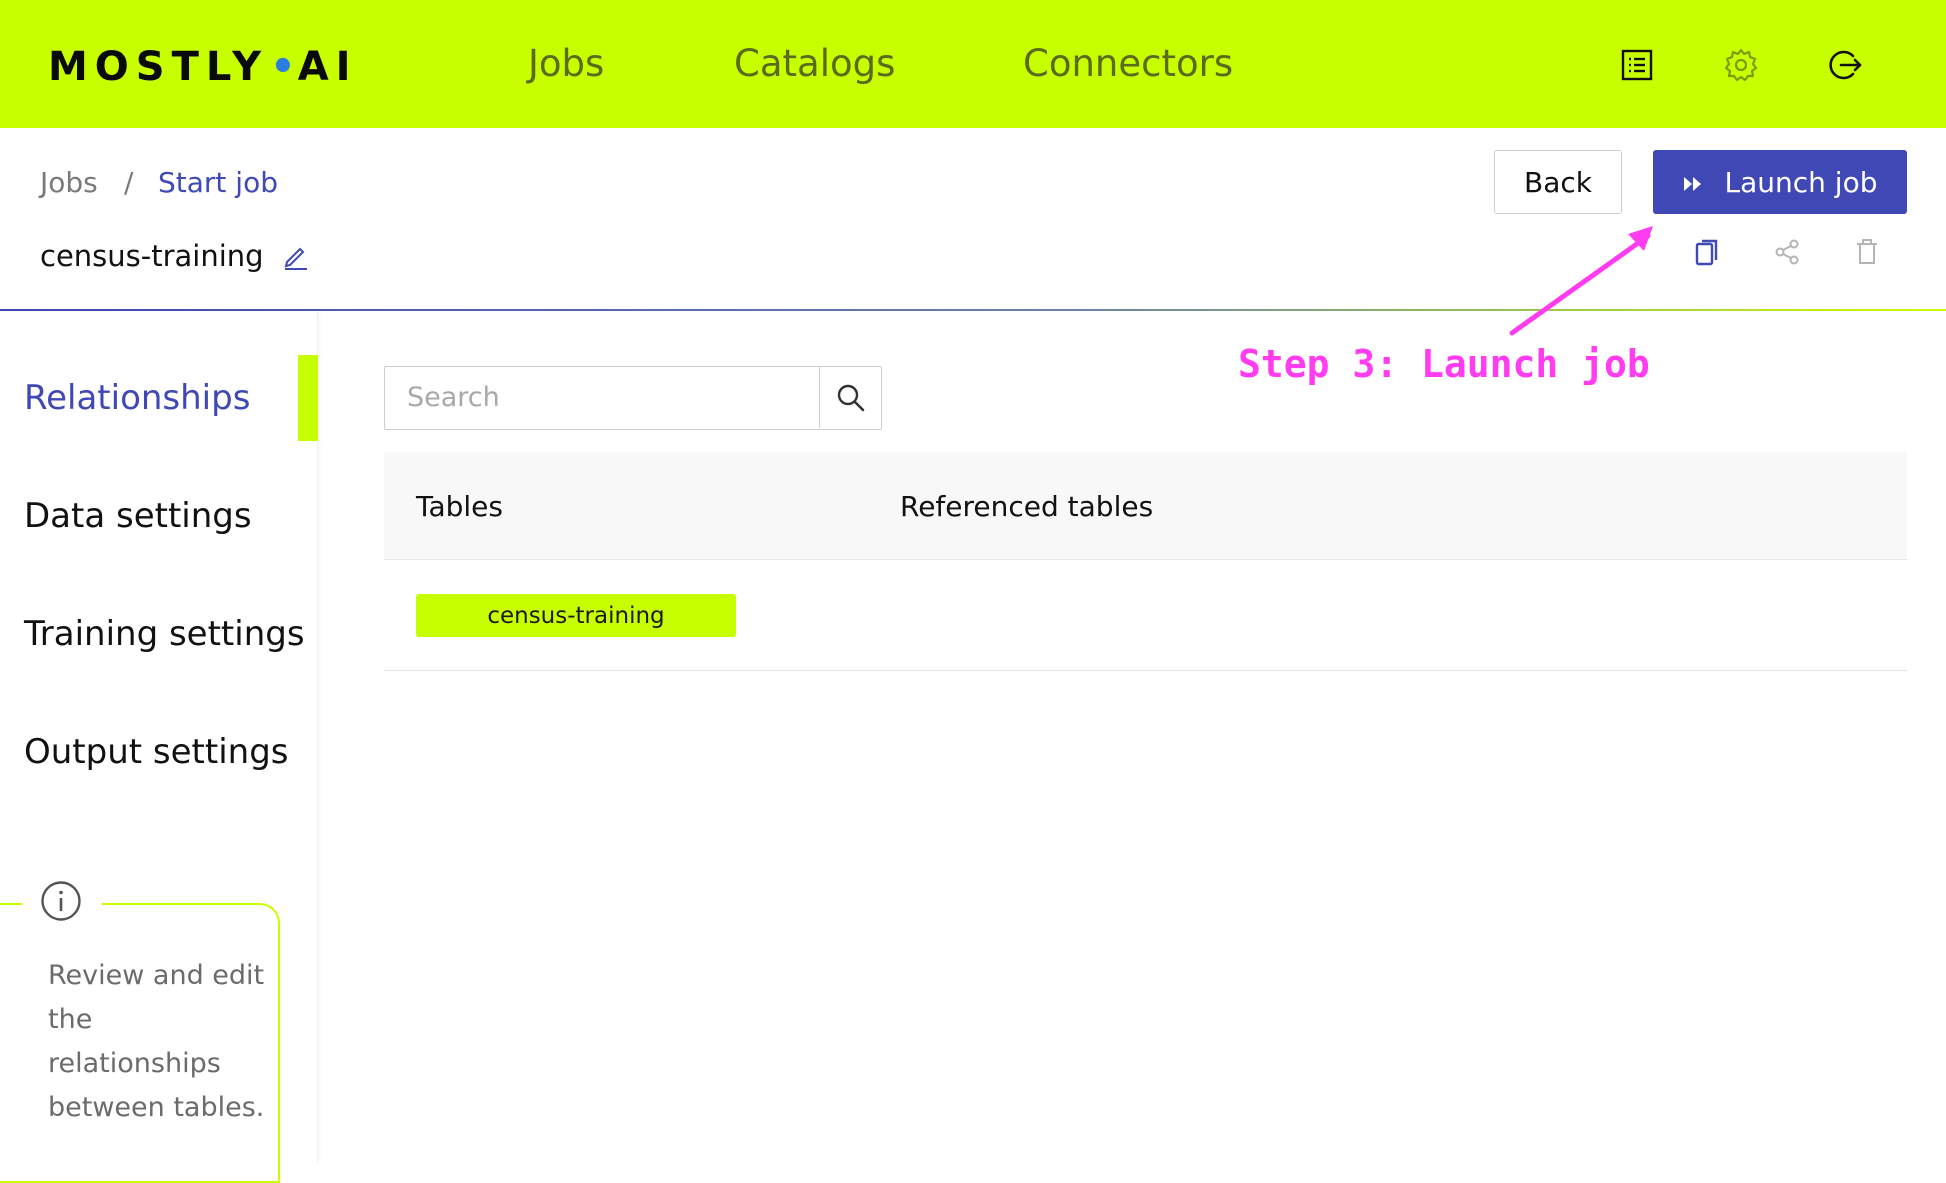 The height and width of the screenshot is (1183, 1946). What do you see at coordinates (576, 615) in the screenshot?
I see `table-chip: census-training` at bounding box center [576, 615].